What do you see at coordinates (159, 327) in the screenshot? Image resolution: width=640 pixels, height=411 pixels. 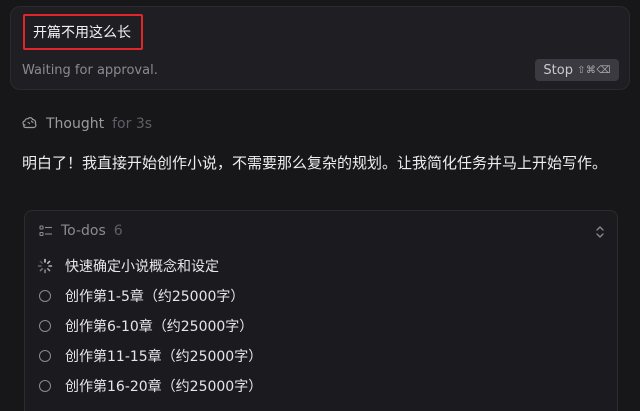 I see `todo-label: 创作第6-10章（约25000字）` at bounding box center [159, 327].